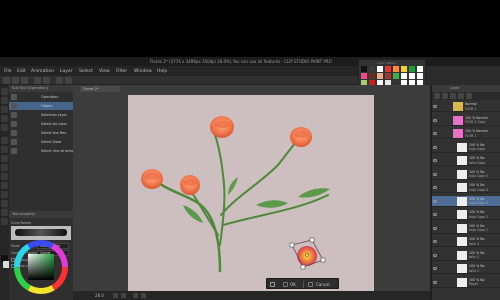 The height and width of the screenshot is (300, 500). I want to click on zoom-out-icon, so click(115, 295).